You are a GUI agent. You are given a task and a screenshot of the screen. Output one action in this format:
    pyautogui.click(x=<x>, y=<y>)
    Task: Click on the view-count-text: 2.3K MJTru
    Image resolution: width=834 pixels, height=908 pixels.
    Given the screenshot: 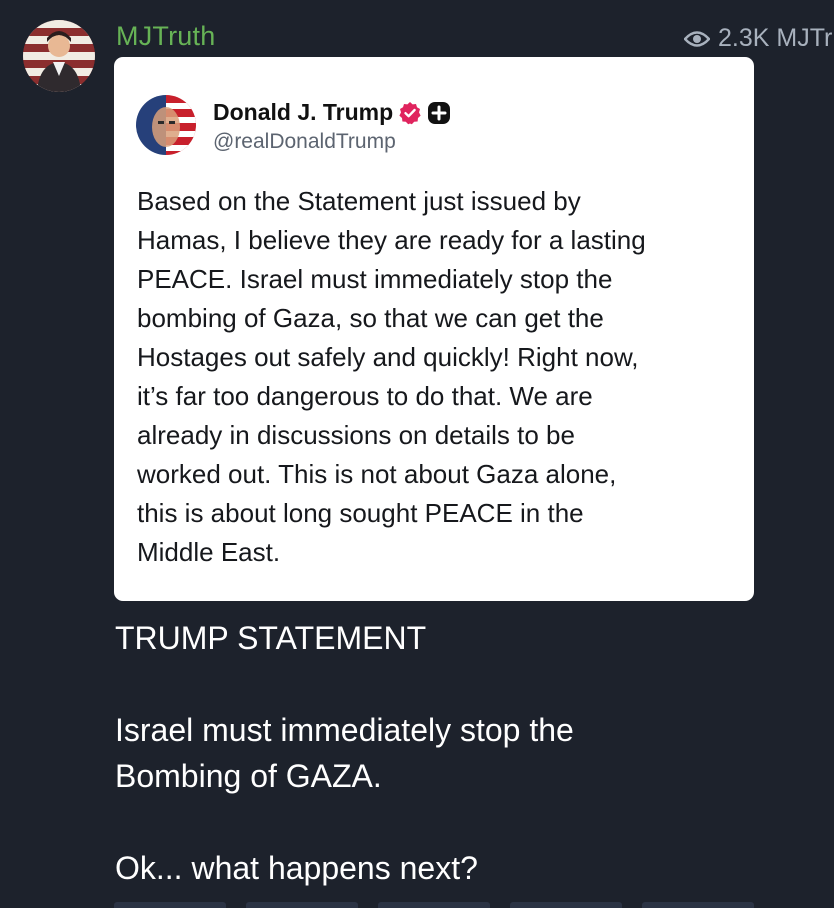 What is the action you would take?
    pyautogui.click(x=776, y=38)
    